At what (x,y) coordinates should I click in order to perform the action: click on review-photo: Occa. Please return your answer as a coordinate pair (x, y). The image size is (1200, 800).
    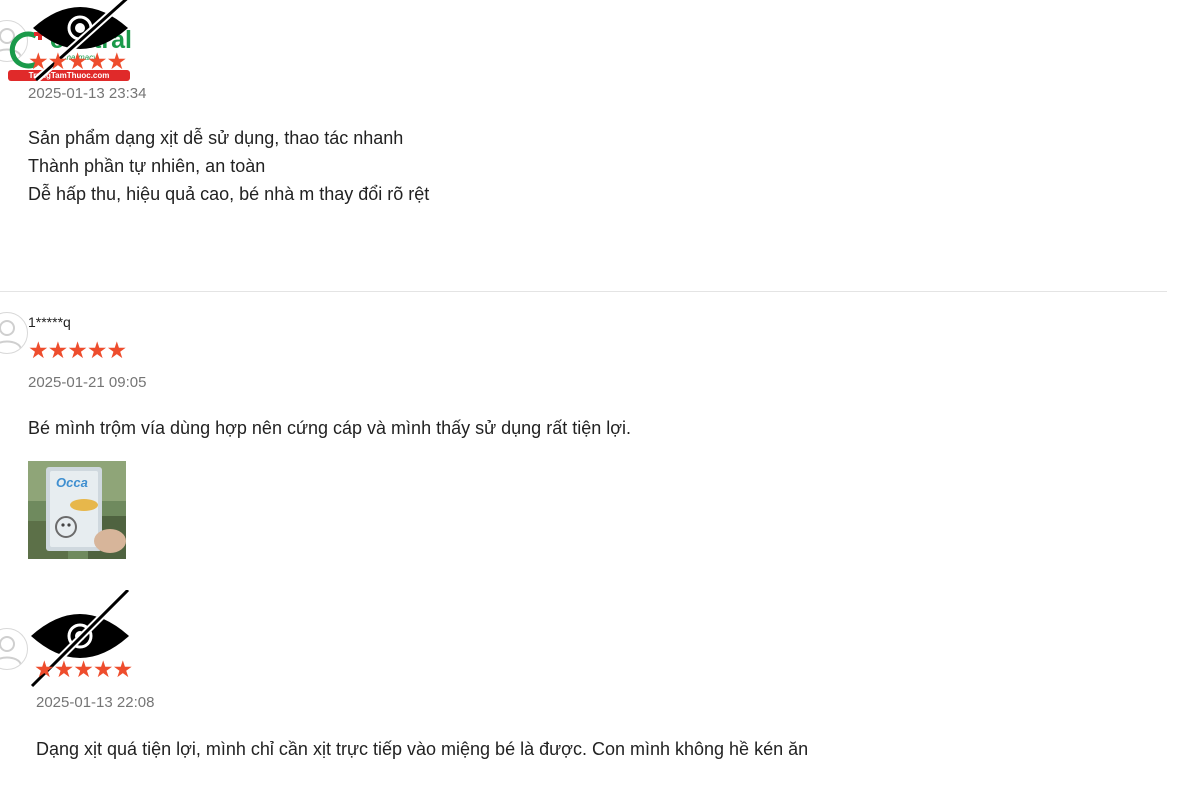
    Looking at the image, I should click on (77, 510).